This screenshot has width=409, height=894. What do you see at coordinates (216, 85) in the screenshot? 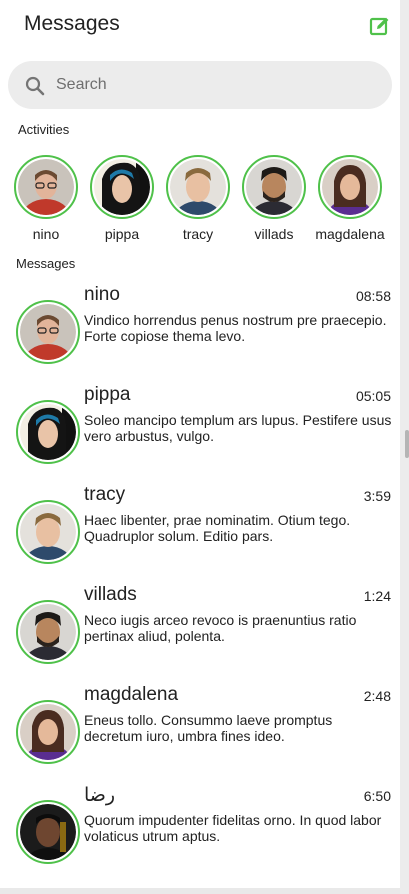
I see `search-input` at bounding box center [216, 85].